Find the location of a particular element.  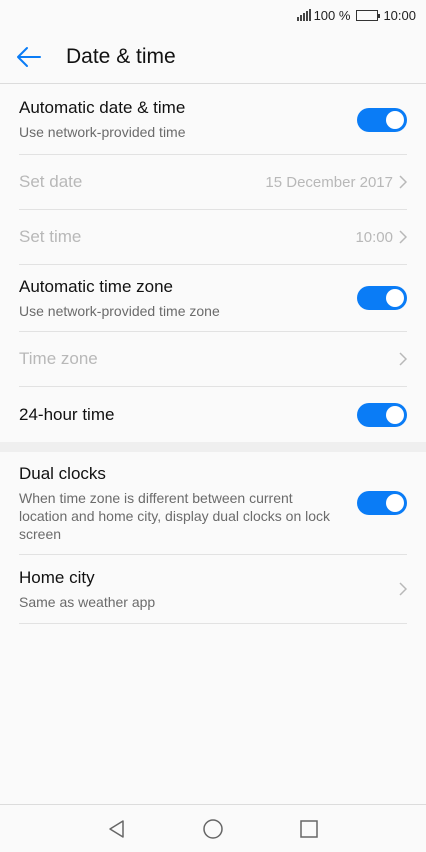

set-date-title: Set date is located at coordinates (51, 181).